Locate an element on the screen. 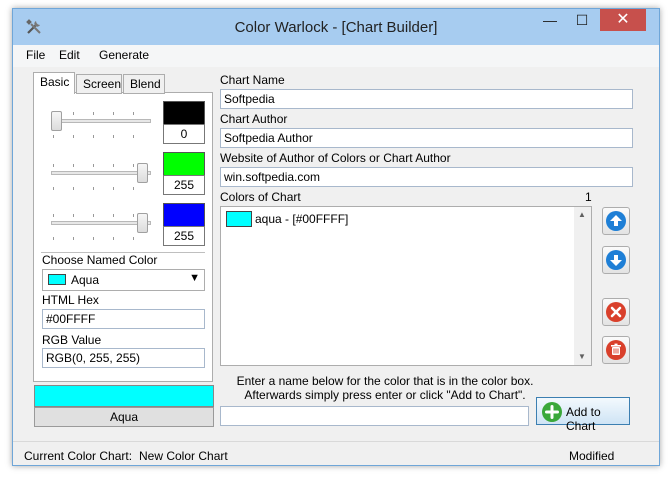  minimize-button: — is located at coordinates (550, 20).